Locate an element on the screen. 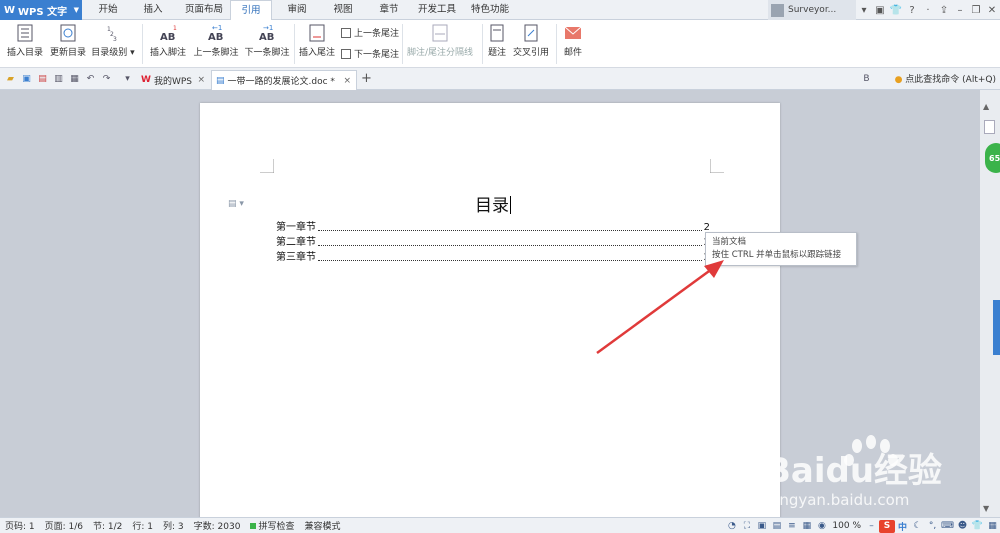 The width and height of the screenshot is (1000, 533). insert-endnote-button: 插入尾注 is located at coordinates (317, 44).